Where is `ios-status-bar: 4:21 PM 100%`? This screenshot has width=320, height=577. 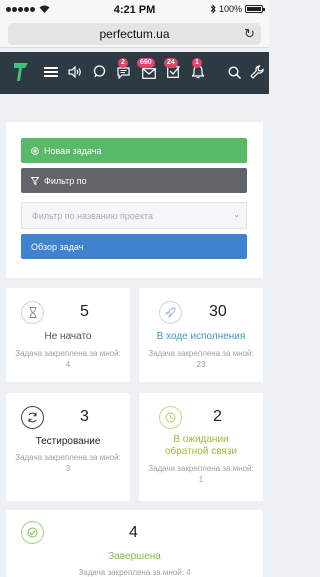
ios-status-bar: 4:21 PM 100% is located at coordinates (134, 10).